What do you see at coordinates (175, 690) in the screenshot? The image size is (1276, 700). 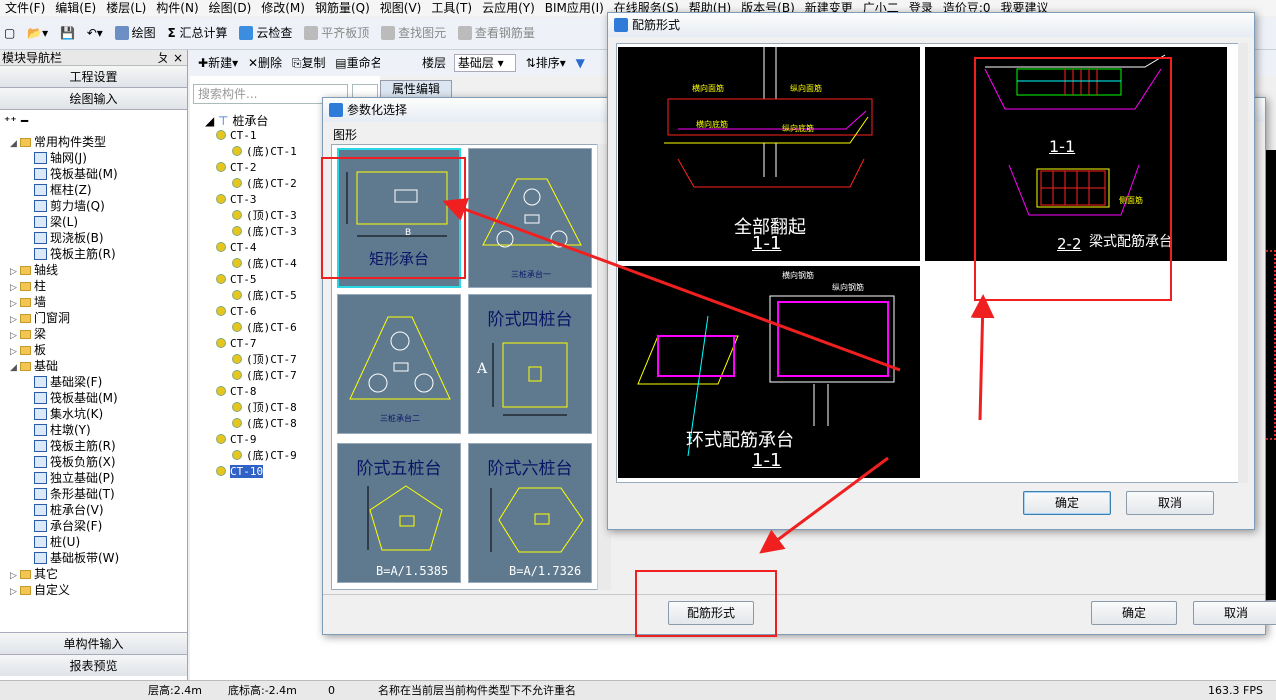 I see `floor-height: 层高:2.4m` at bounding box center [175, 690].